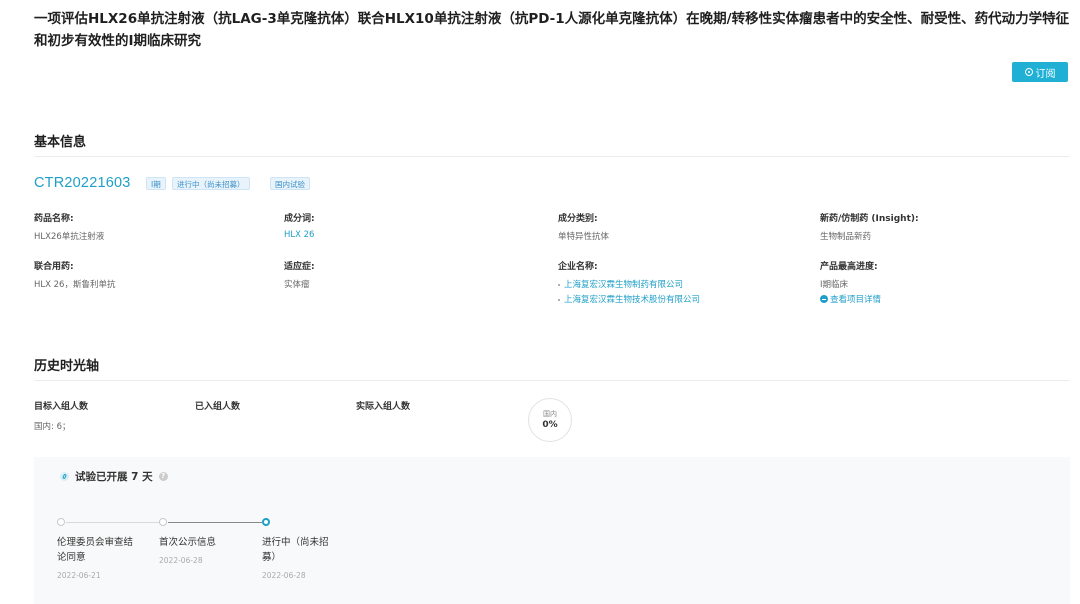  I want to click on trial-duration: 试验已开展 7 天 ?, so click(114, 476).